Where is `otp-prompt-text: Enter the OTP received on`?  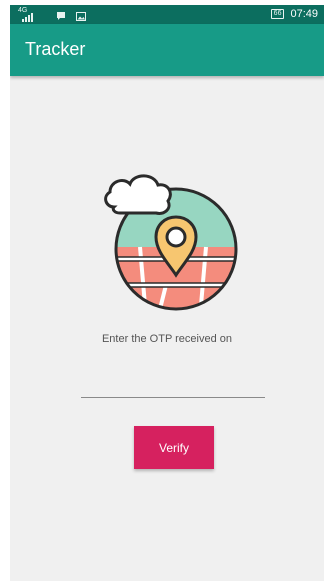 otp-prompt-text: Enter the OTP received on is located at coordinates (167, 339).